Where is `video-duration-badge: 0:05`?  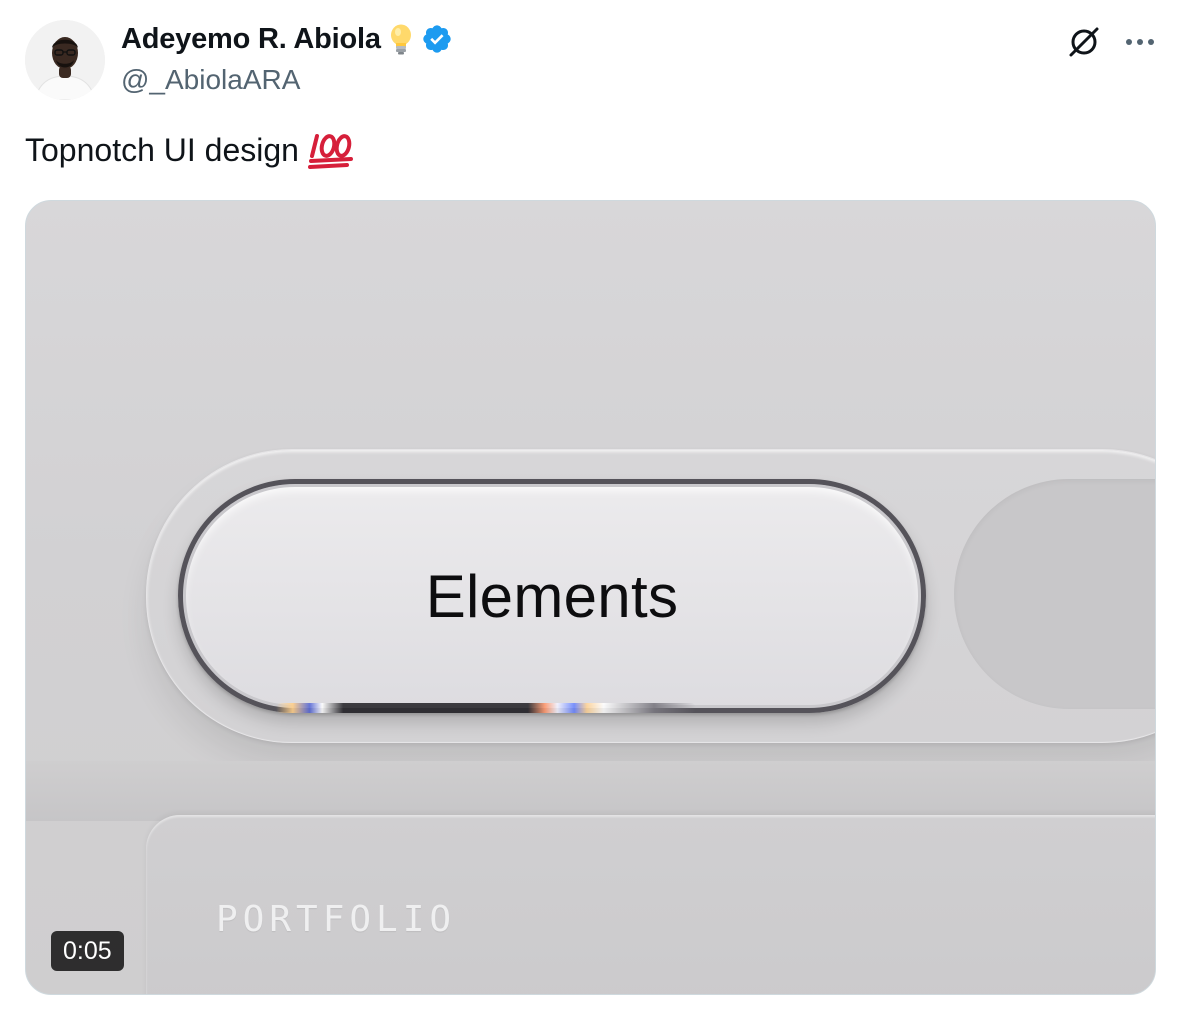 video-duration-badge: 0:05 is located at coordinates (87, 951).